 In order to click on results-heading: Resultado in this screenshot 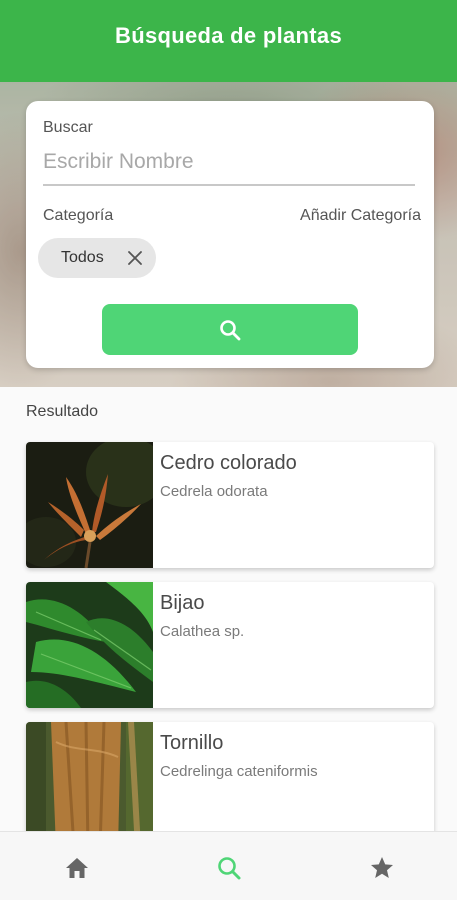, I will do `click(62, 411)`.